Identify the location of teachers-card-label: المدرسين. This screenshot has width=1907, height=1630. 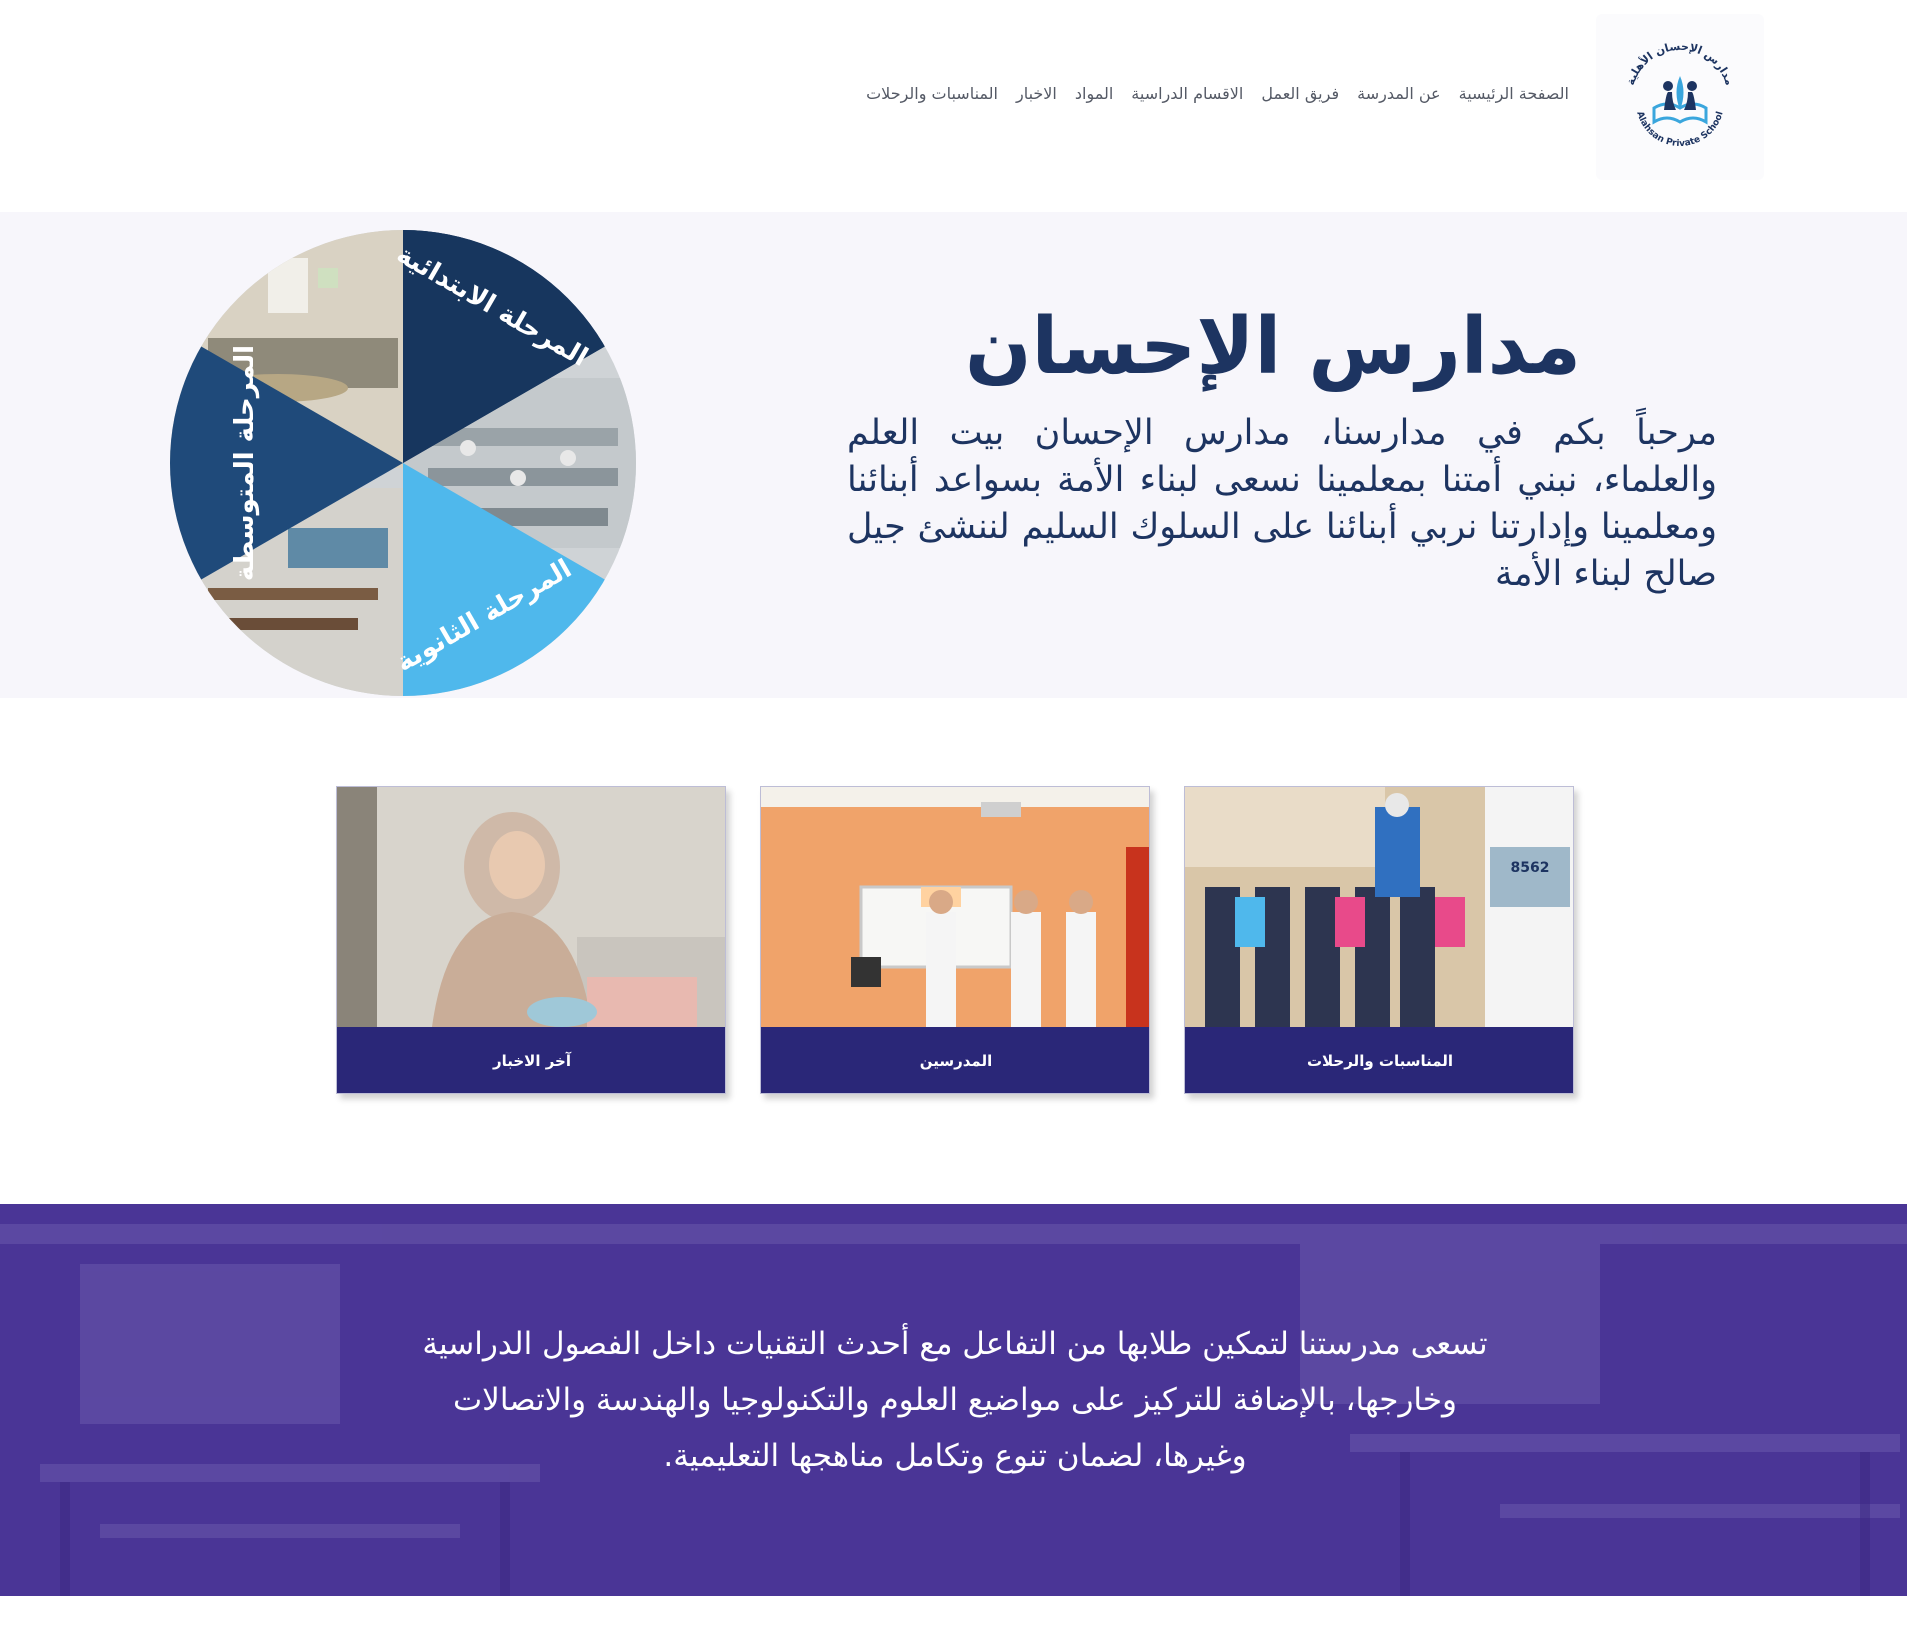
(955, 1060).